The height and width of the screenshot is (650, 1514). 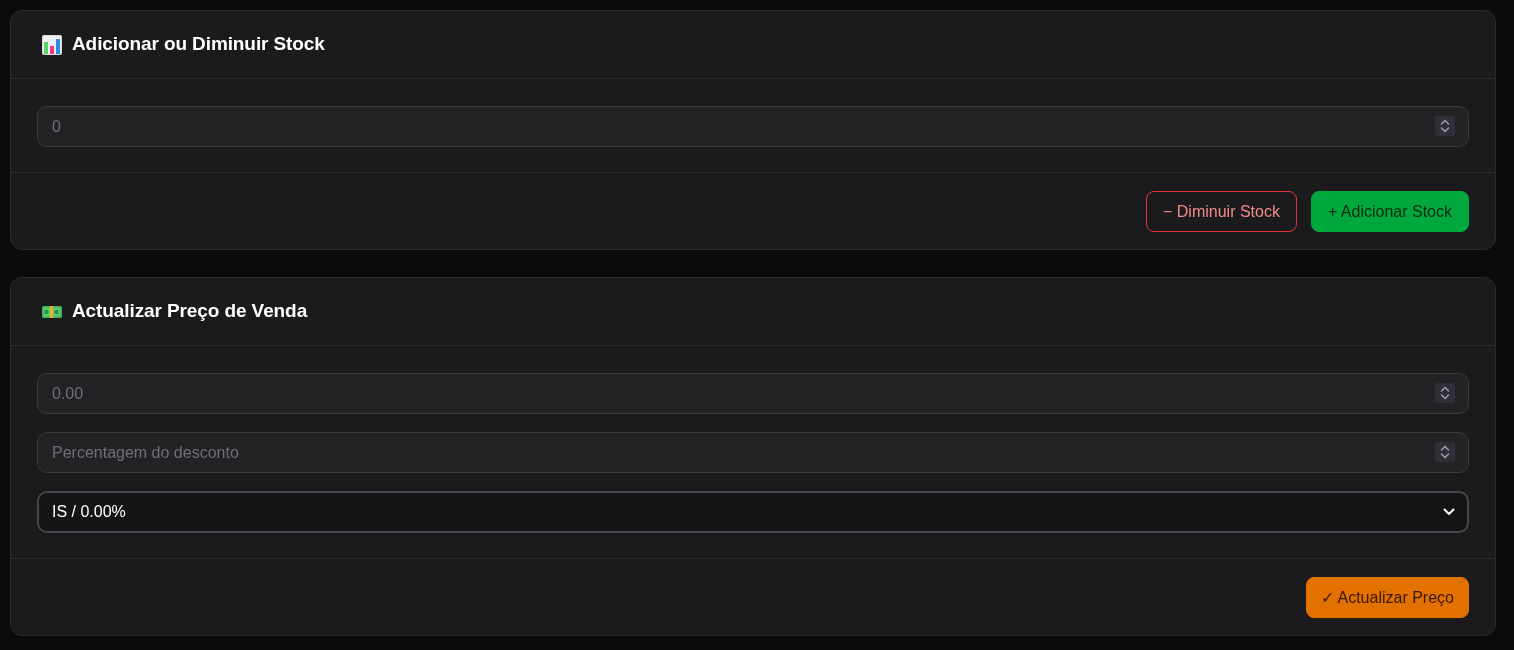 What do you see at coordinates (1389, 211) in the screenshot?
I see `add-stock-button: + Adicionar Stock` at bounding box center [1389, 211].